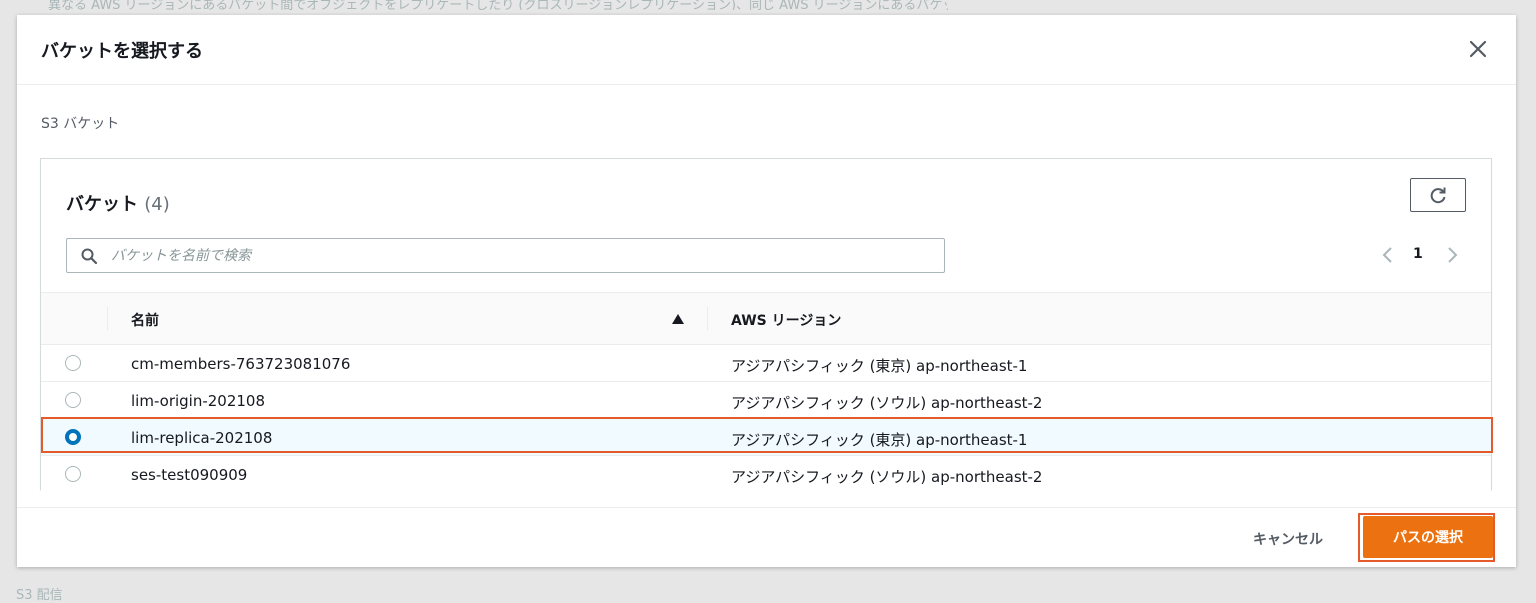 Image resolution: width=1536 pixels, height=603 pixels. I want to click on sort-ascending-icon, so click(678, 319).